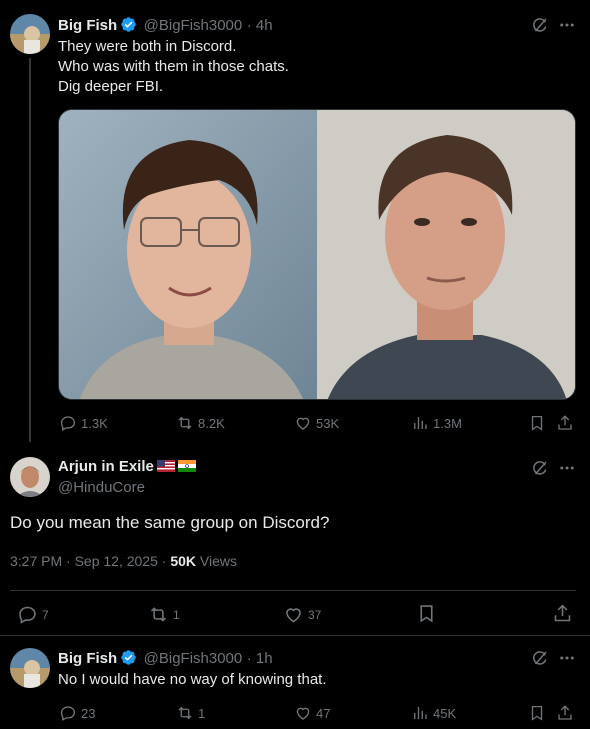 This screenshot has width=590, height=729. What do you see at coordinates (111, 86) in the screenshot?
I see `post-1-line: Dig deeper FBI.` at bounding box center [111, 86].